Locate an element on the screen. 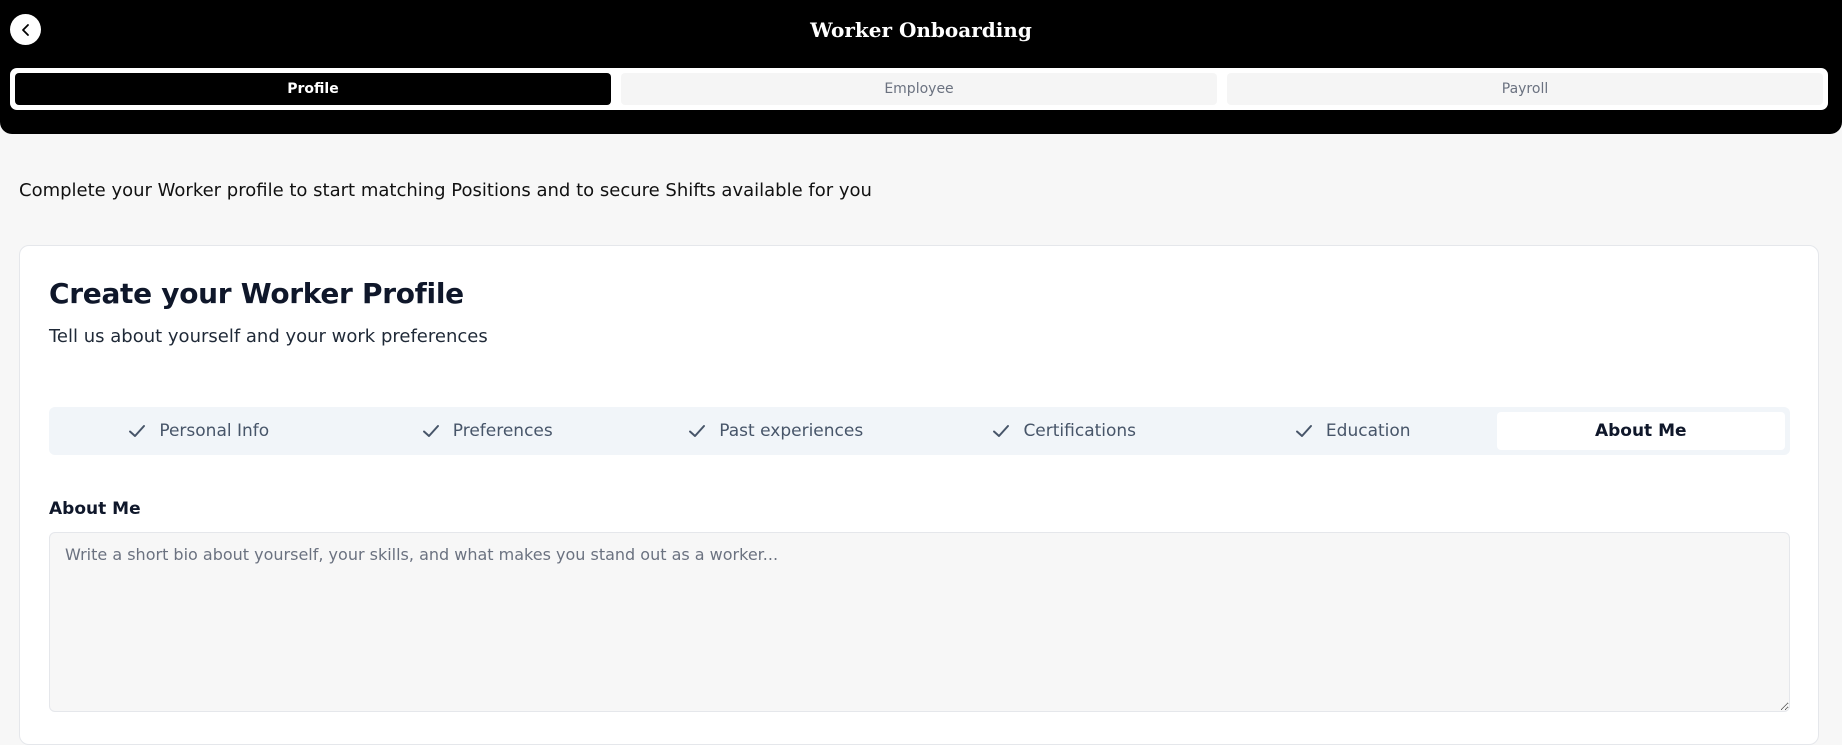  tab-certifications: Certifications is located at coordinates (1064, 431).